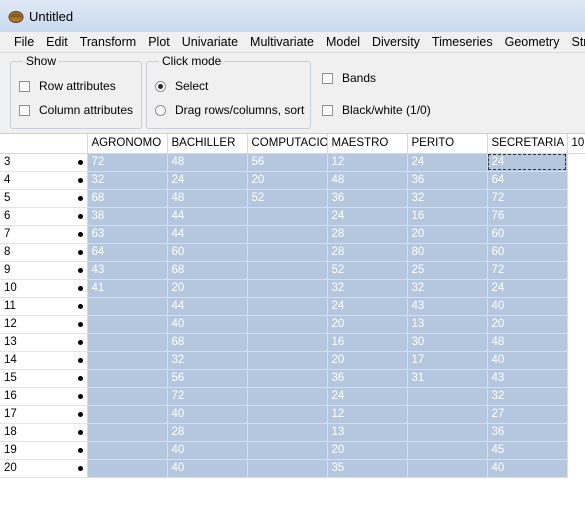 This screenshot has height=510, width=585. Describe the element at coordinates (527, 216) in the screenshot. I see `table-cell: 76` at that location.